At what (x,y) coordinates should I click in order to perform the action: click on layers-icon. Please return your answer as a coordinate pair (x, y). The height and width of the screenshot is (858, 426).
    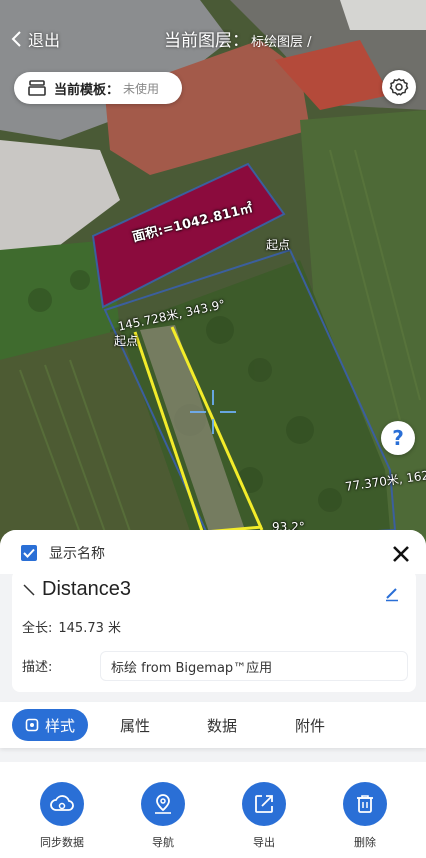
    Looking at the image, I should click on (37, 88).